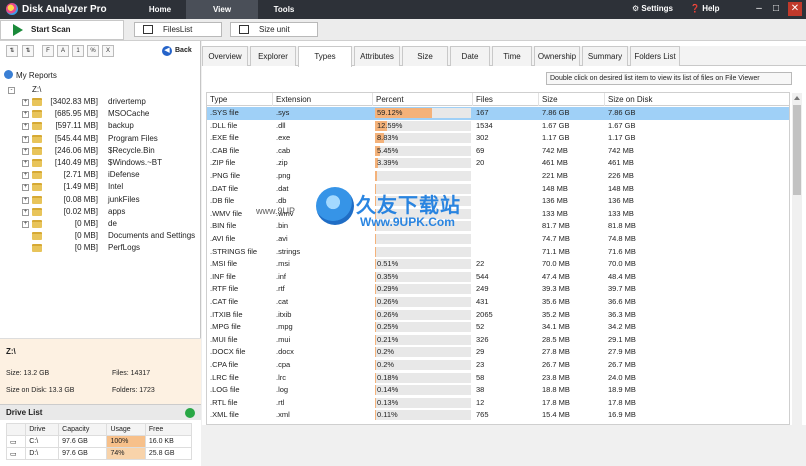  I want to click on table-row: .XML file.xml0.11%76515.4 MB16.9 MB, so click(498, 415).